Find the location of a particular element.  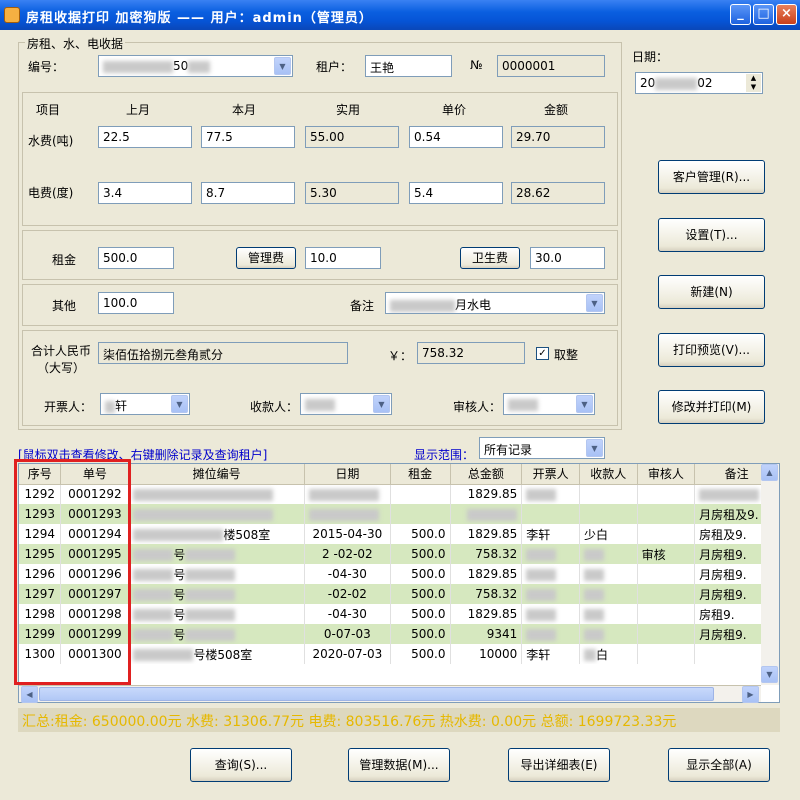

scroll-right-icon: ▶ is located at coordinates (750, 694).